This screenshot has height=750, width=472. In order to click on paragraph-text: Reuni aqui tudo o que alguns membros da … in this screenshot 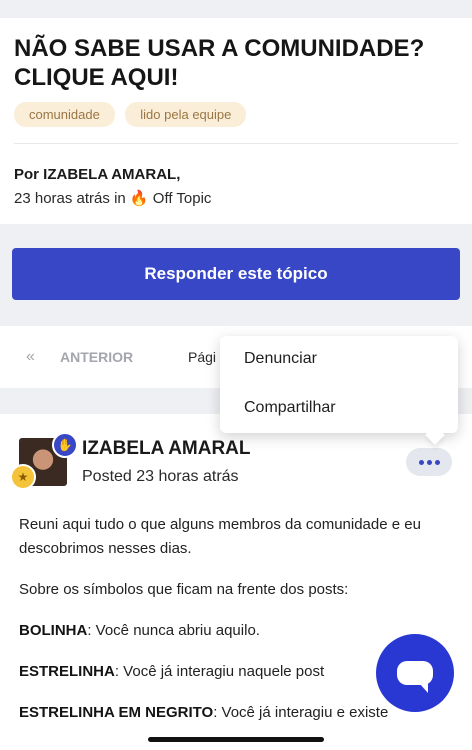, I will do `click(220, 536)`.